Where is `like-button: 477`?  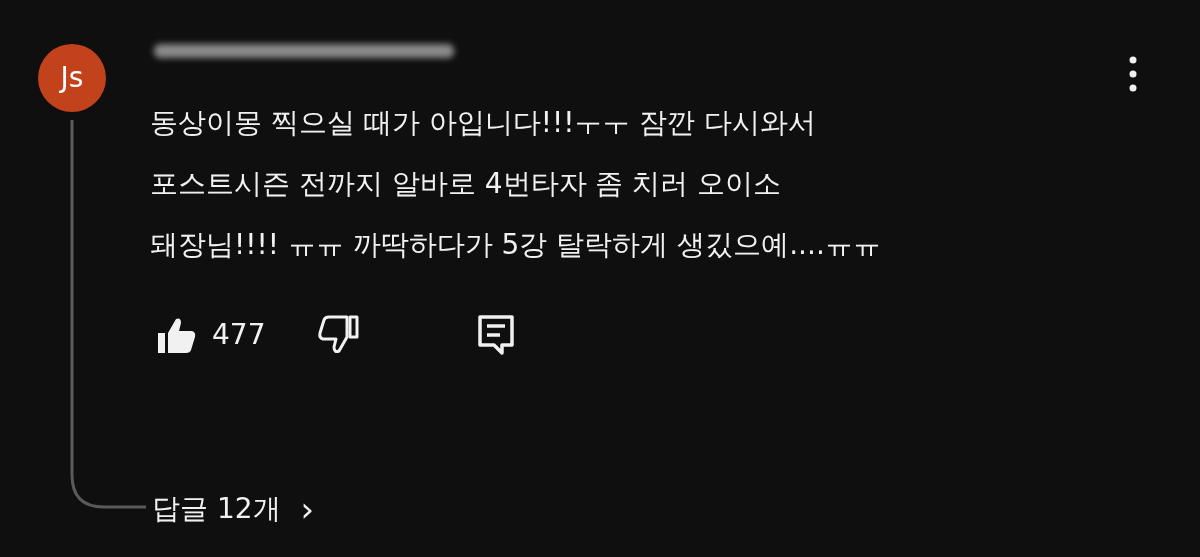
like-button: 477 is located at coordinates (210, 335).